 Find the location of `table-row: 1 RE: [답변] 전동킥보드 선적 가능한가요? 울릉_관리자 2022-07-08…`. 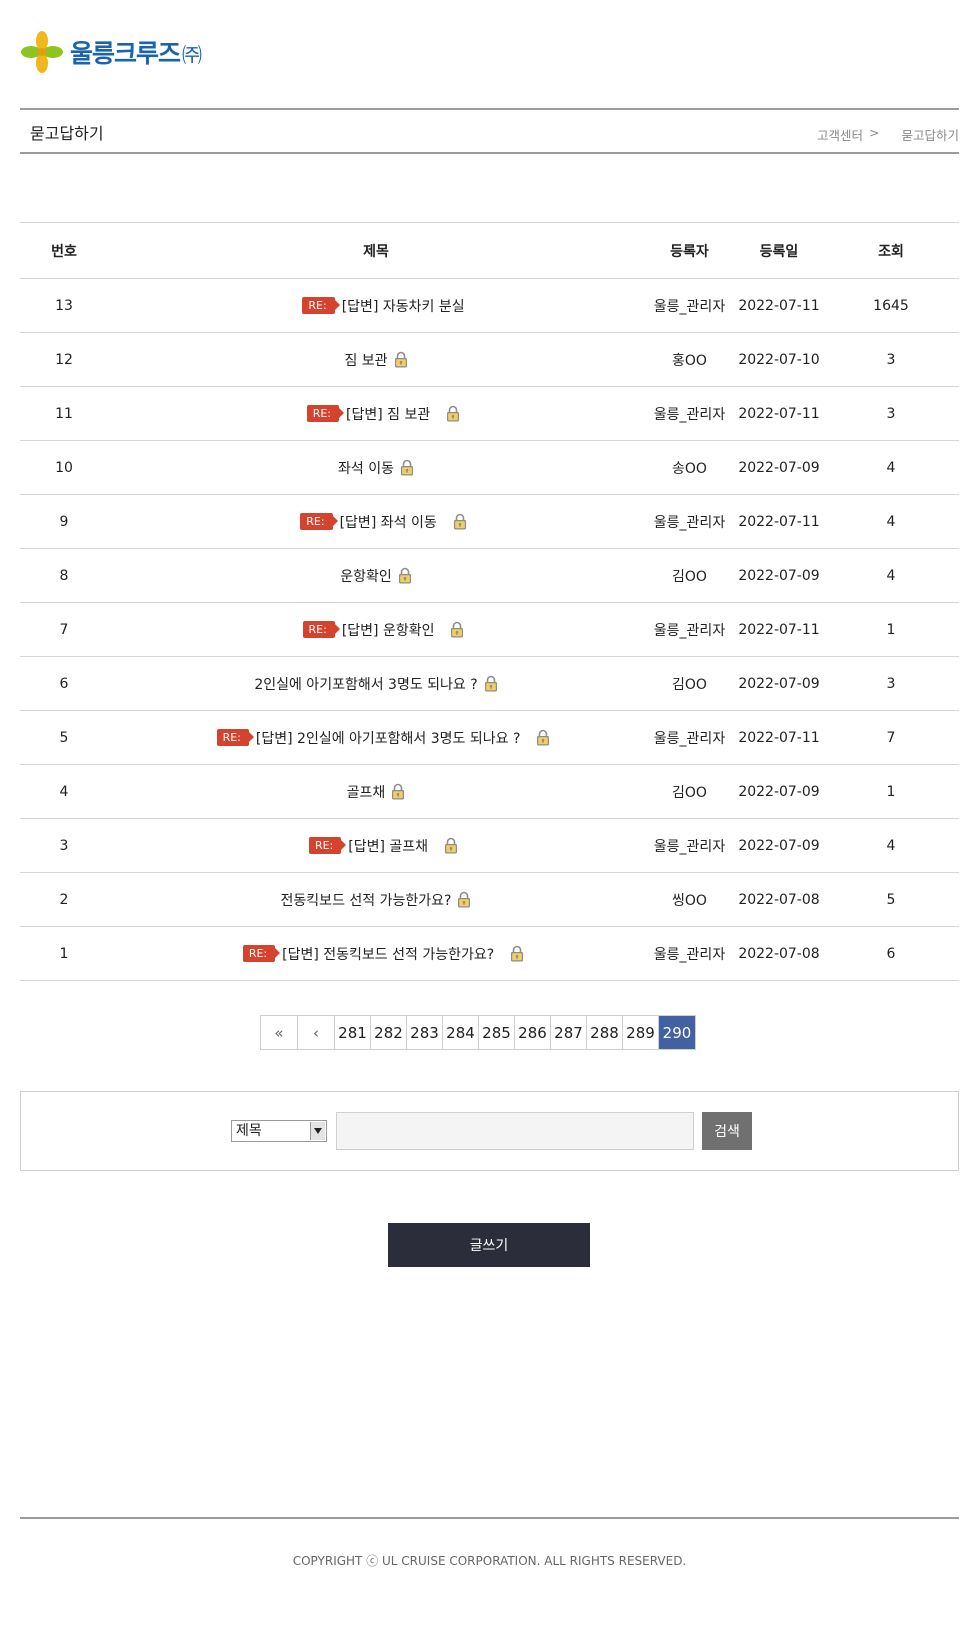

table-row: 1 RE: [답변] 전동킥보드 선적 가능한가요? 울릉_관리자 2022-07-08… is located at coordinates (489, 953).